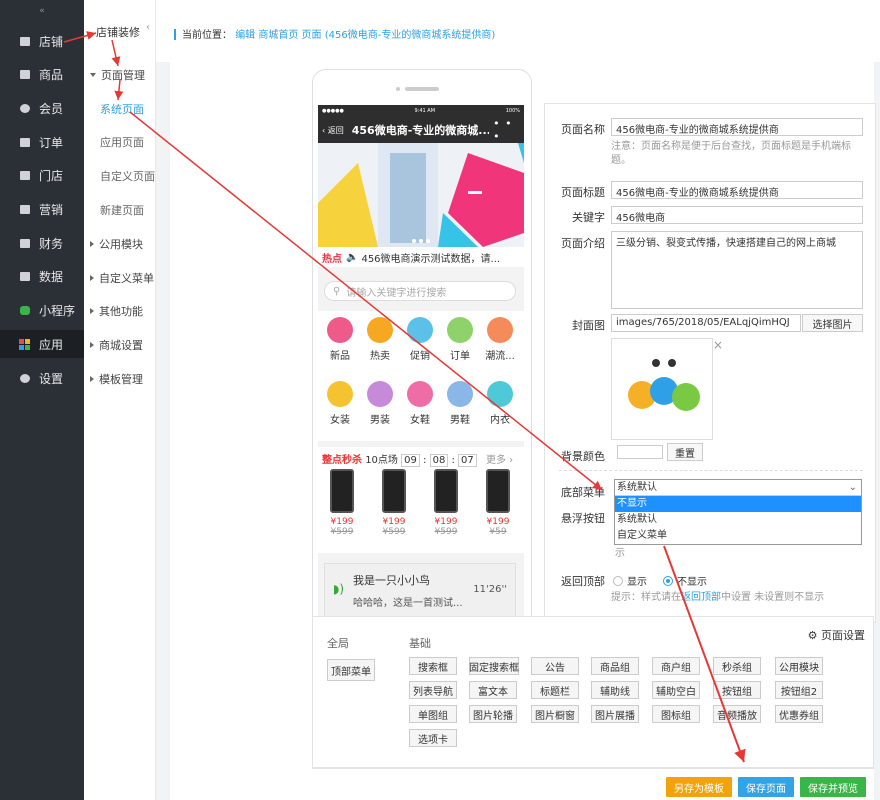  What do you see at coordinates (738, 536) in the screenshot?
I see `select-option: 自定义菜单` at bounding box center [738, 536].